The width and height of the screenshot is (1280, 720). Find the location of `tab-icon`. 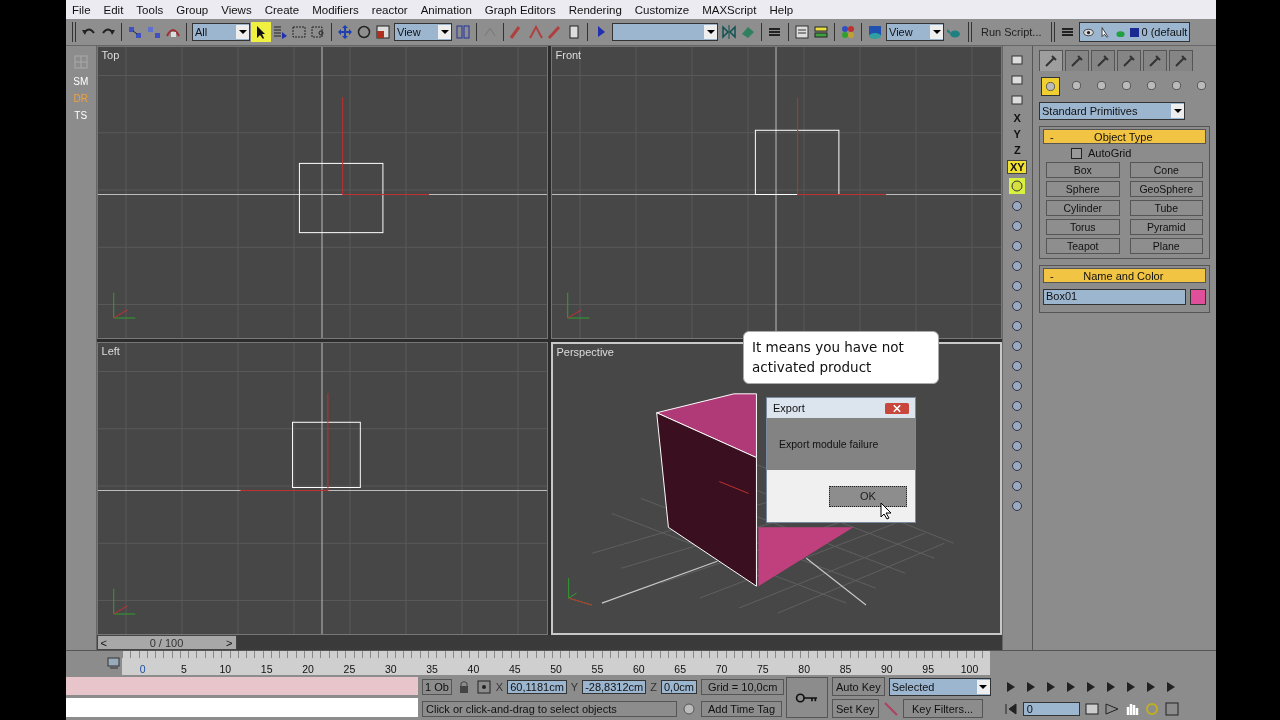

tab-icon is located at coordinates (1129, 61).